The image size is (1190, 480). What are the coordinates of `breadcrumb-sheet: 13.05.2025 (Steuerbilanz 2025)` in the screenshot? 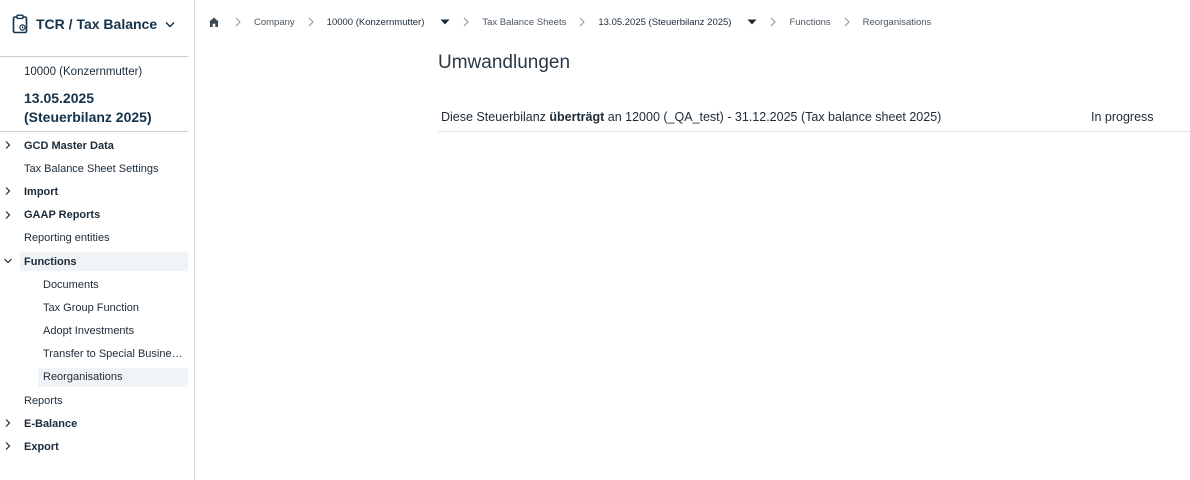 It's located at (664, 22).